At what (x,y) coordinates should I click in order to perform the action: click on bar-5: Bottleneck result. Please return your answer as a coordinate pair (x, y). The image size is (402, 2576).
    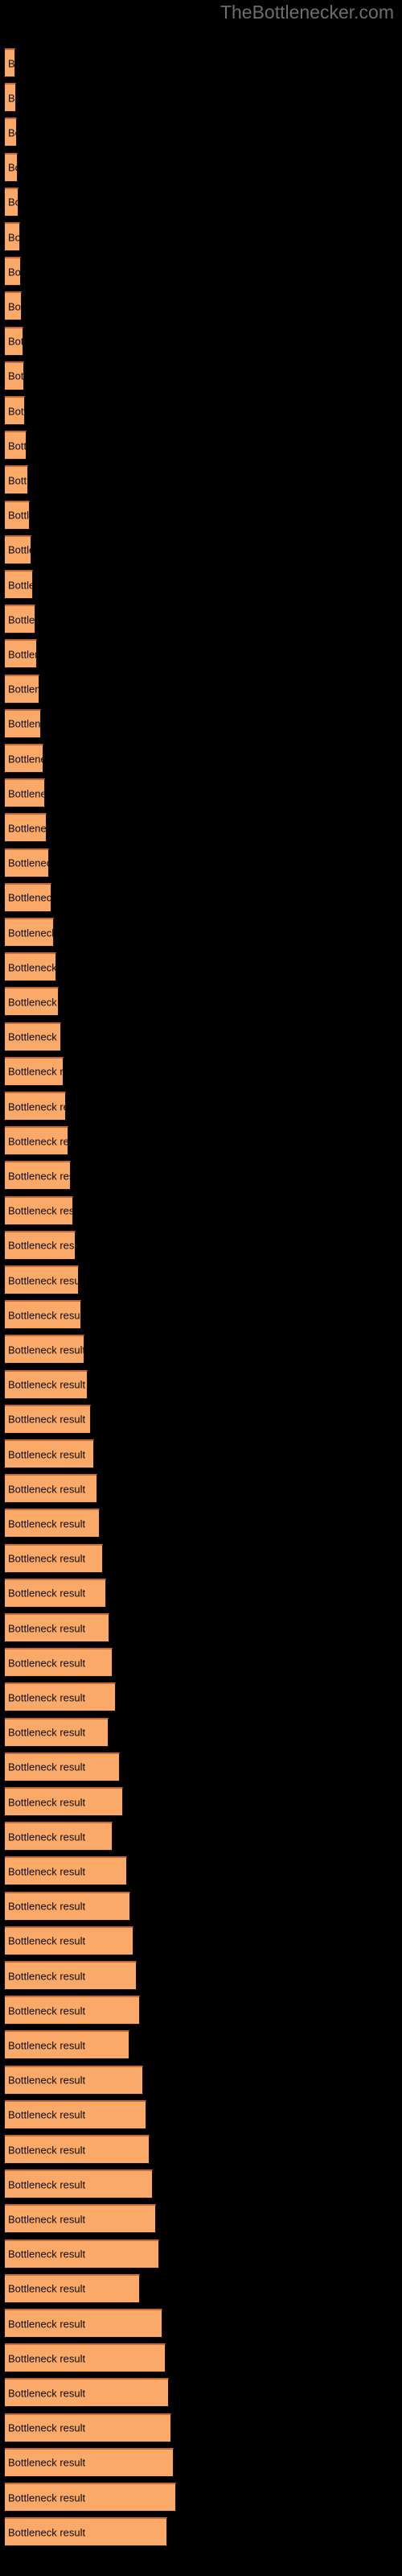
    Looking at the image, I should click on (11, 202).